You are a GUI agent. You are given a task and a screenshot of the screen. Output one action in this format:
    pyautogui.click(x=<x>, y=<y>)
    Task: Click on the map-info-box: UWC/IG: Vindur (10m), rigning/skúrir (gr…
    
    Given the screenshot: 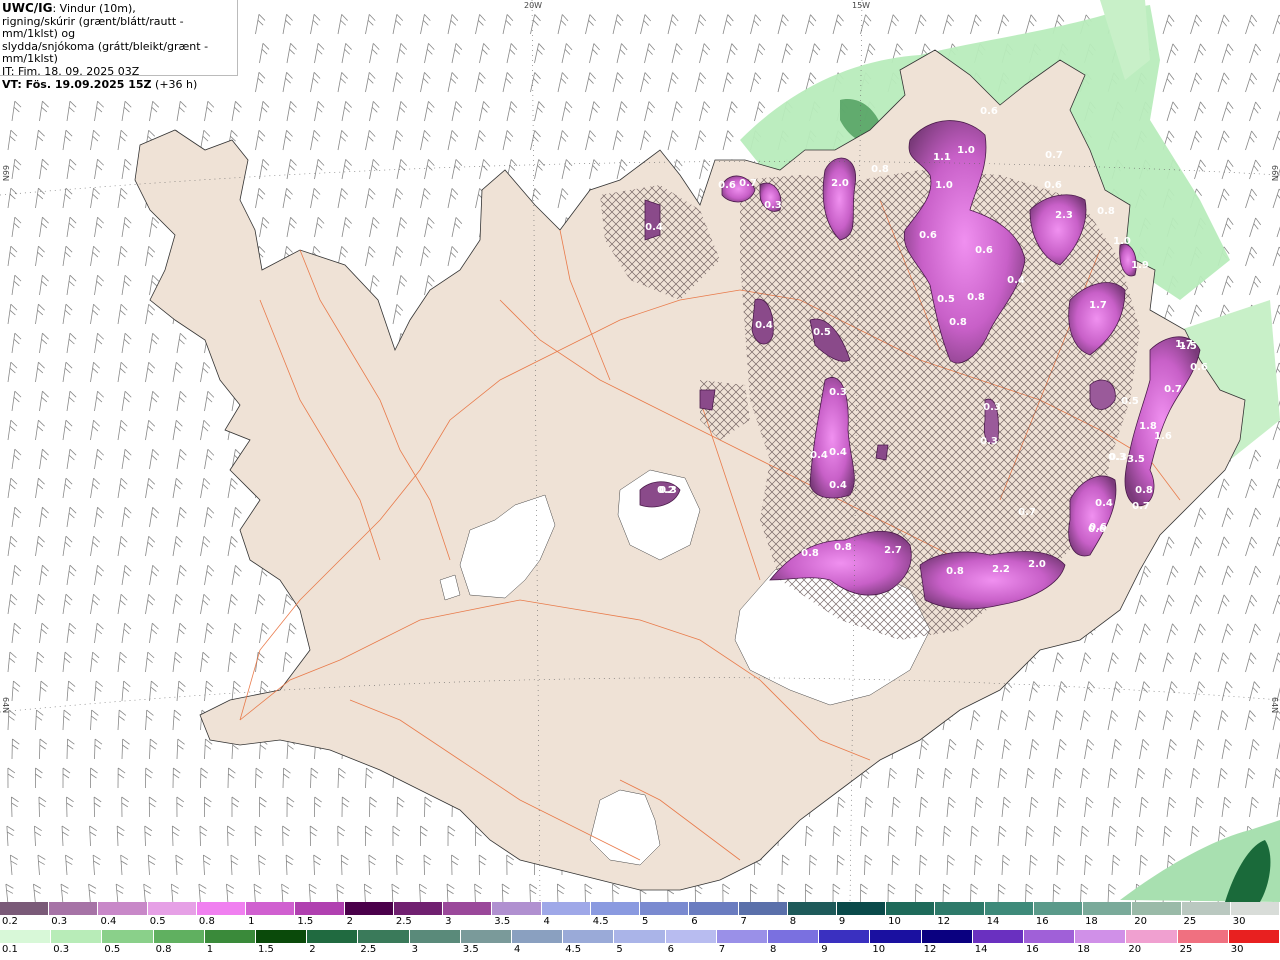 What is the action you would take?
    pyautogui.click(x=119, y=45)
    